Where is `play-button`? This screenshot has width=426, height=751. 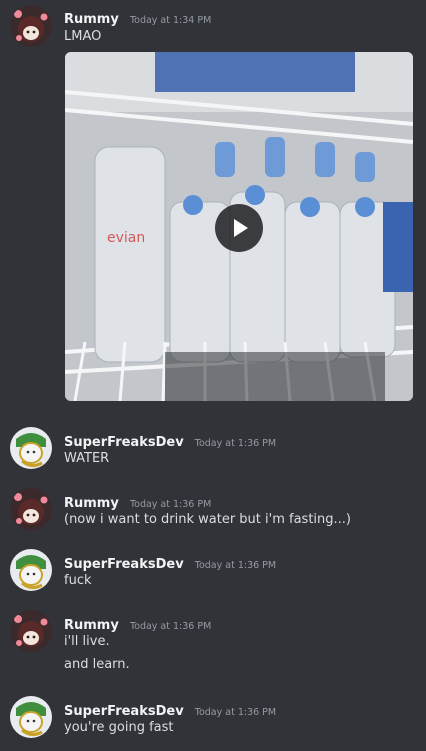 play-button is located at coordinates (239, 228).